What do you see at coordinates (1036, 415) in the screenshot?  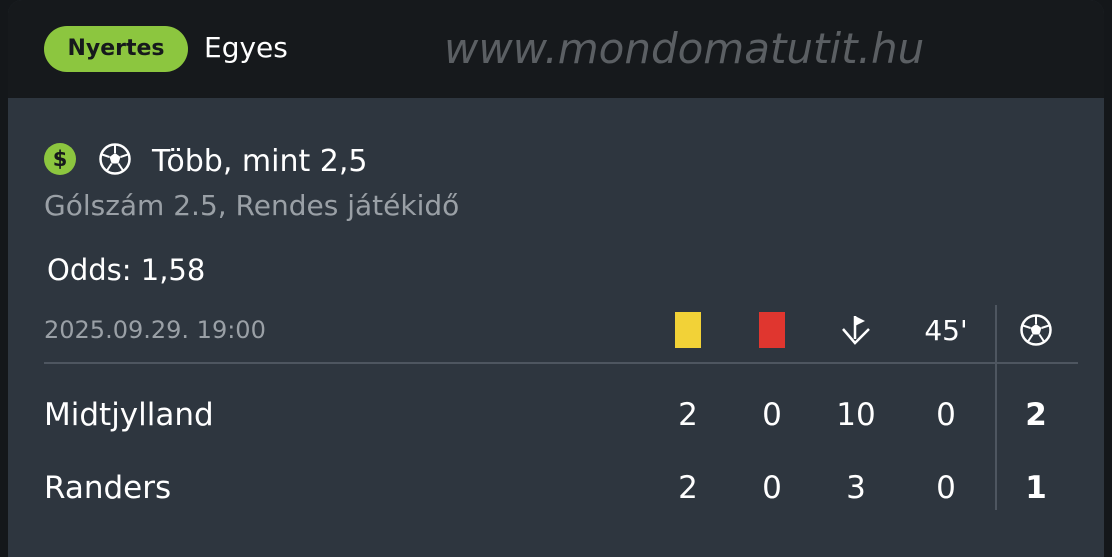 I see `home-goals: 2` at bounding box center [1036, 415].